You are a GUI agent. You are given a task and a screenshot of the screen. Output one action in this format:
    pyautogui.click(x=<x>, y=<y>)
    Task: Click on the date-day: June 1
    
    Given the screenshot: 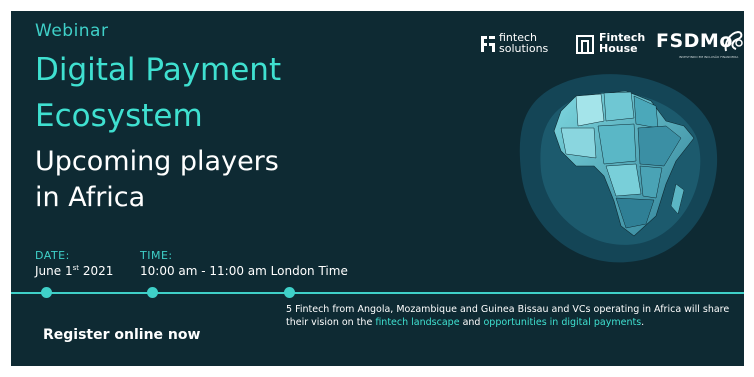 What is the action you would take?
    pyautogui.click(x=54, y=271)
    